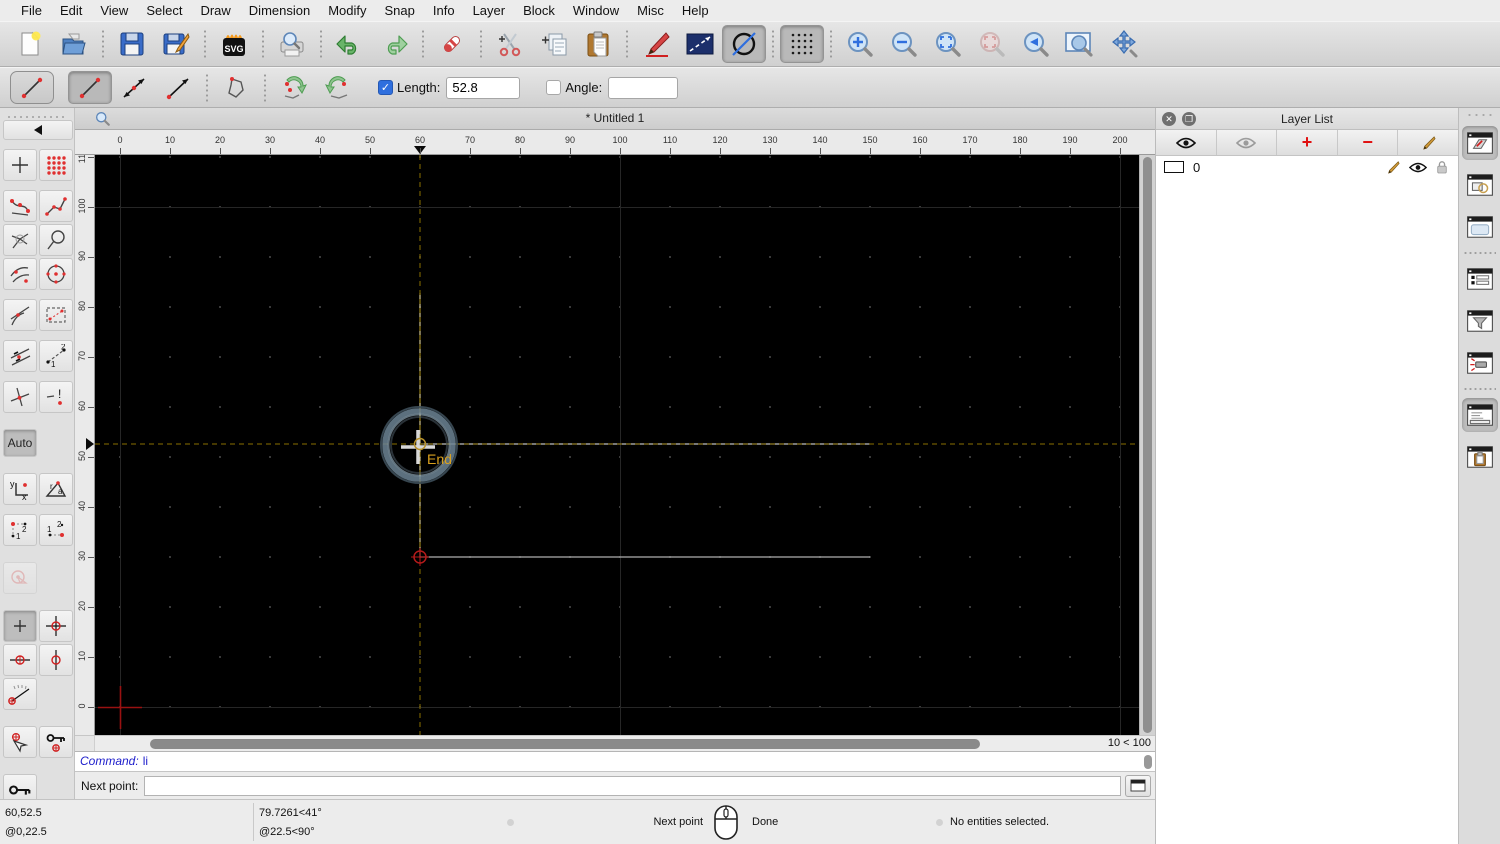 The height and width of the screenshot is (844, 1500). I want to click on redo-segment-button, so click(338, 87).